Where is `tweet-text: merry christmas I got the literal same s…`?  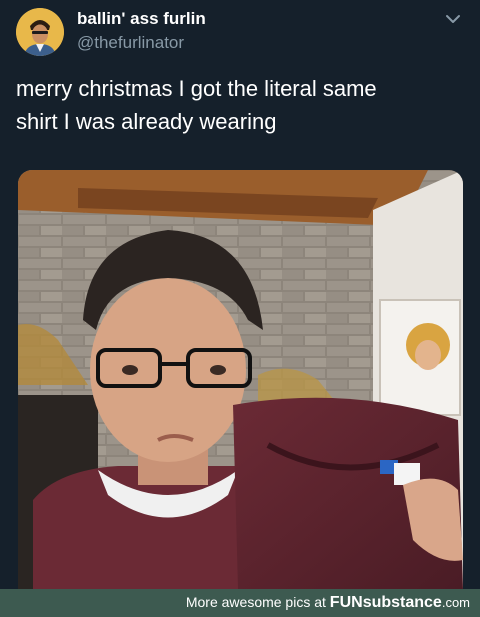
tweet-text: merry christmas I got the literal same s… is located at coordinates (241, 105).